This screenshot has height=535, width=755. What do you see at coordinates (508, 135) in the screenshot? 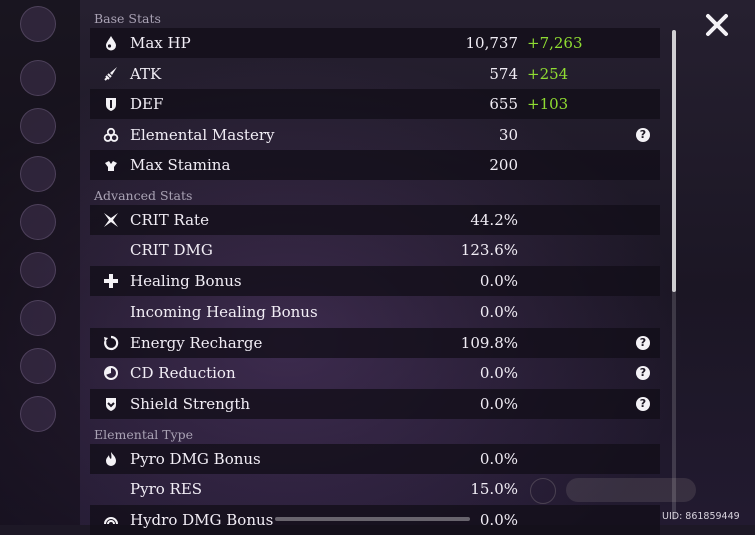
I see `stat-value: 30` at bounding box center [508, 135].